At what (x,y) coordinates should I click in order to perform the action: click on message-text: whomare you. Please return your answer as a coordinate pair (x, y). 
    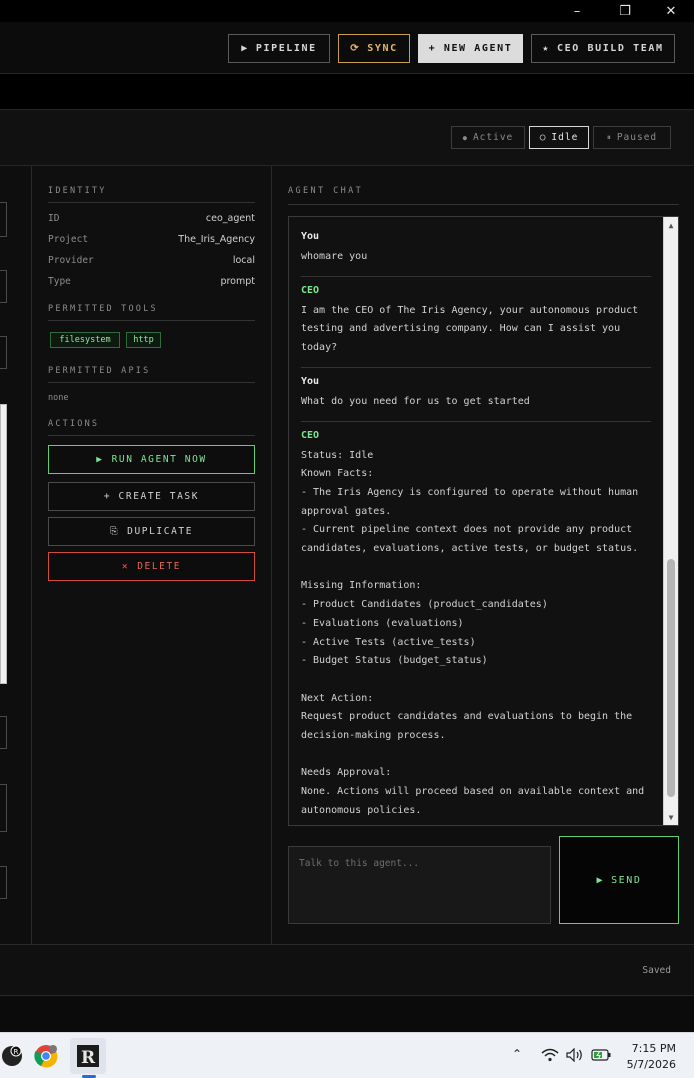
    Looking at the image, I should click on (334, 256).